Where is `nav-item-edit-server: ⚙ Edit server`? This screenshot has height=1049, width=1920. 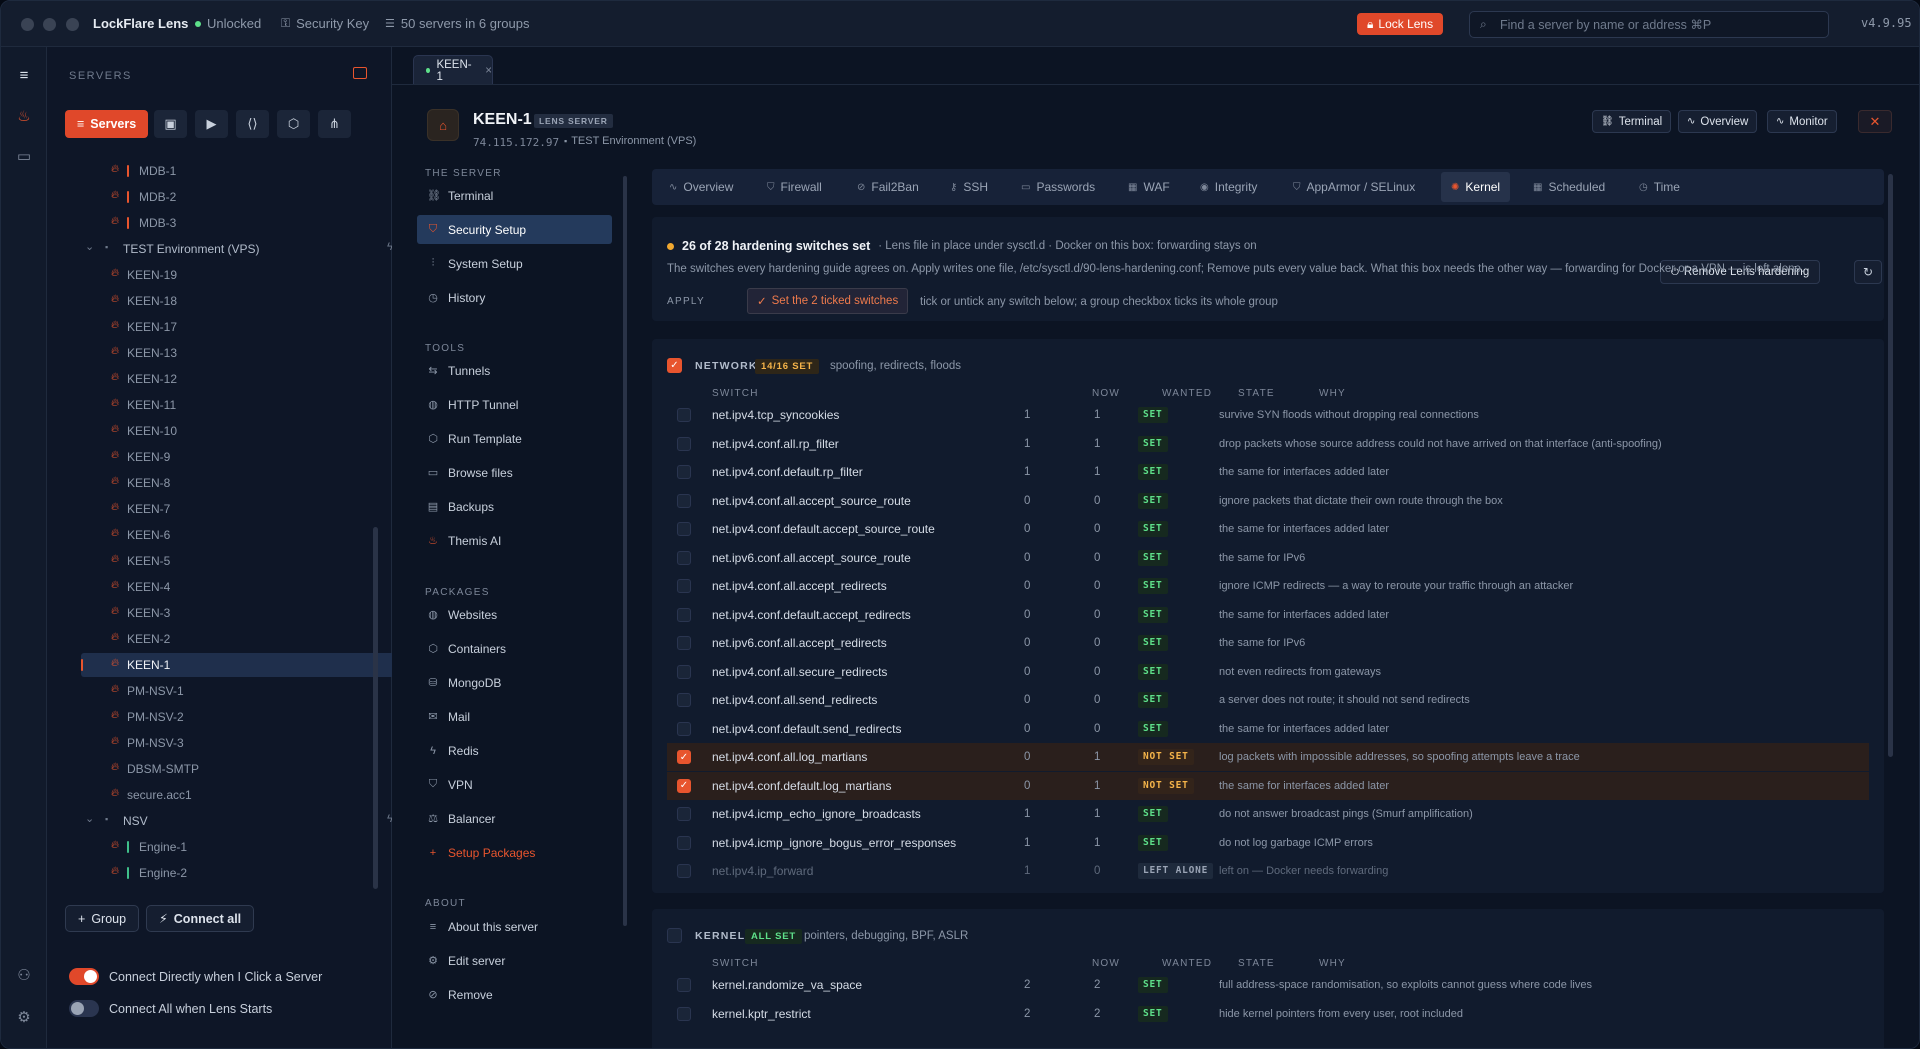
nav-item-edit-server: ⚙ Edit server is located at coordinates (514, 960).